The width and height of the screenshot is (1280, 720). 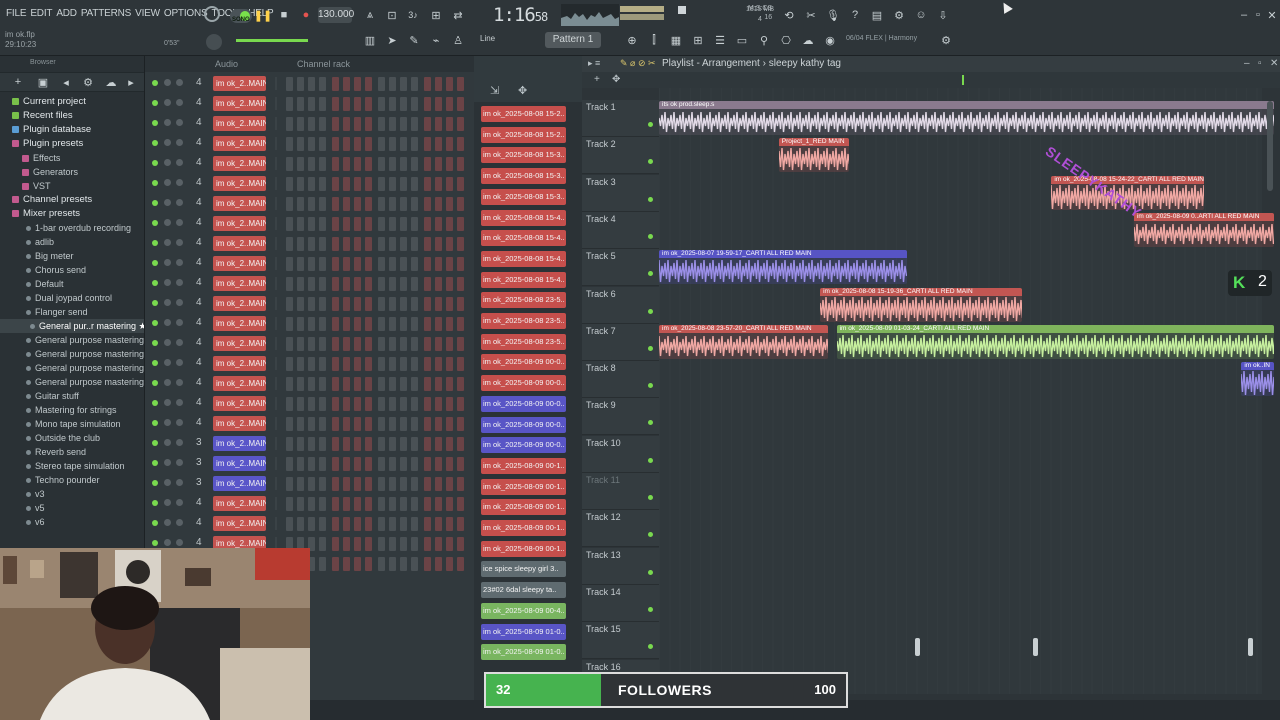 I want to click on browser-item: Plugin database, so click(x=72, y=130).